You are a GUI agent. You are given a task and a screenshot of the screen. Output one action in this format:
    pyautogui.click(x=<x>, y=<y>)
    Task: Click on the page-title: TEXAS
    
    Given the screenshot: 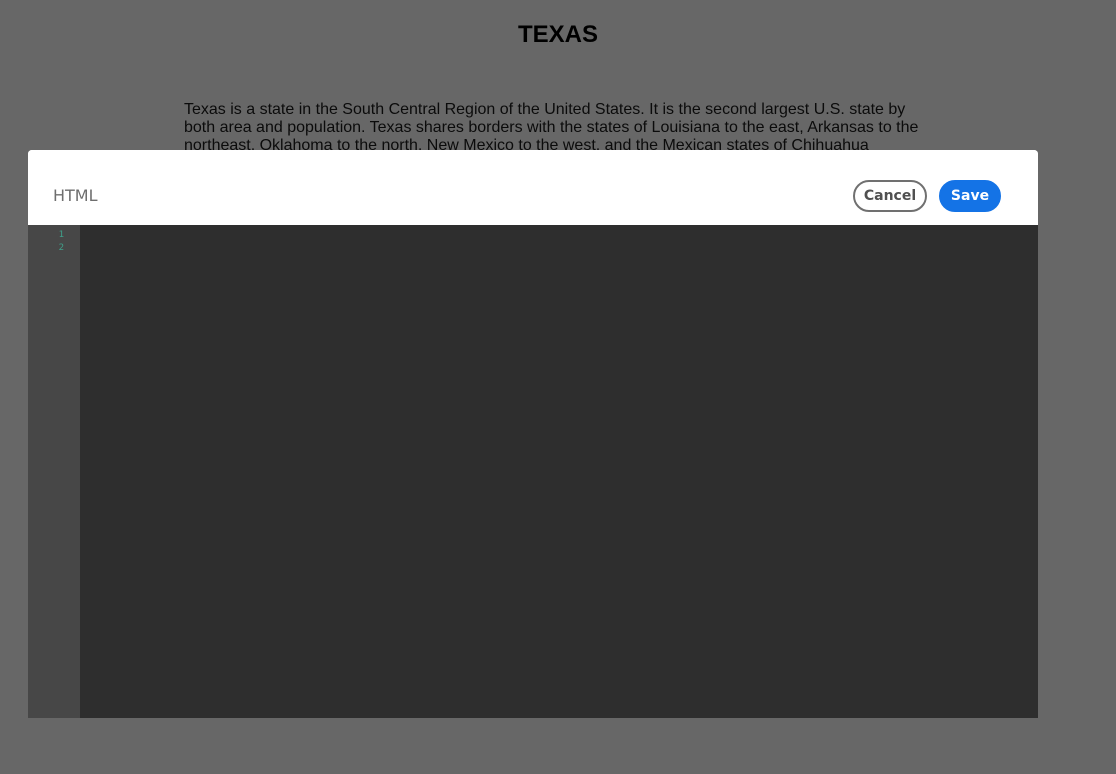 What is the action you would take?
    pyautogui.click(x=557, y=34)
    